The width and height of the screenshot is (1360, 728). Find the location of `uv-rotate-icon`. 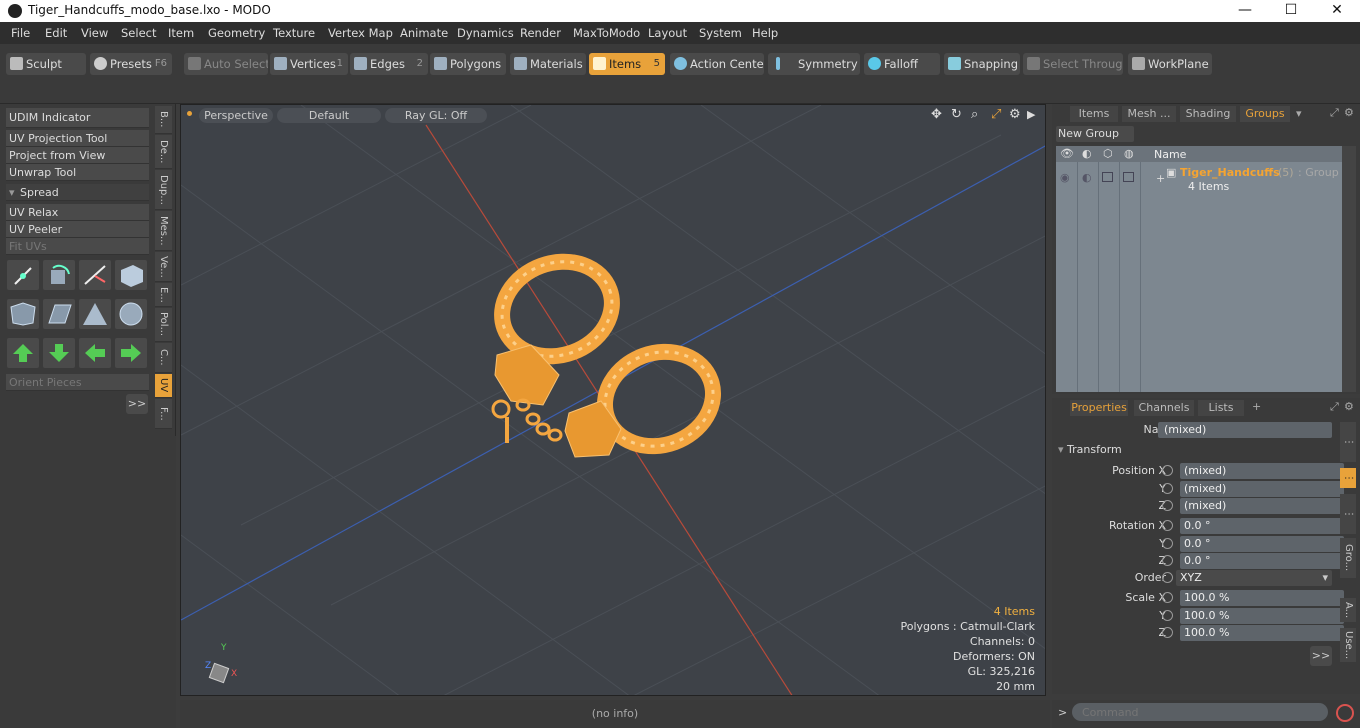

uv-rotate-icon is located at coordinates (59, 275).